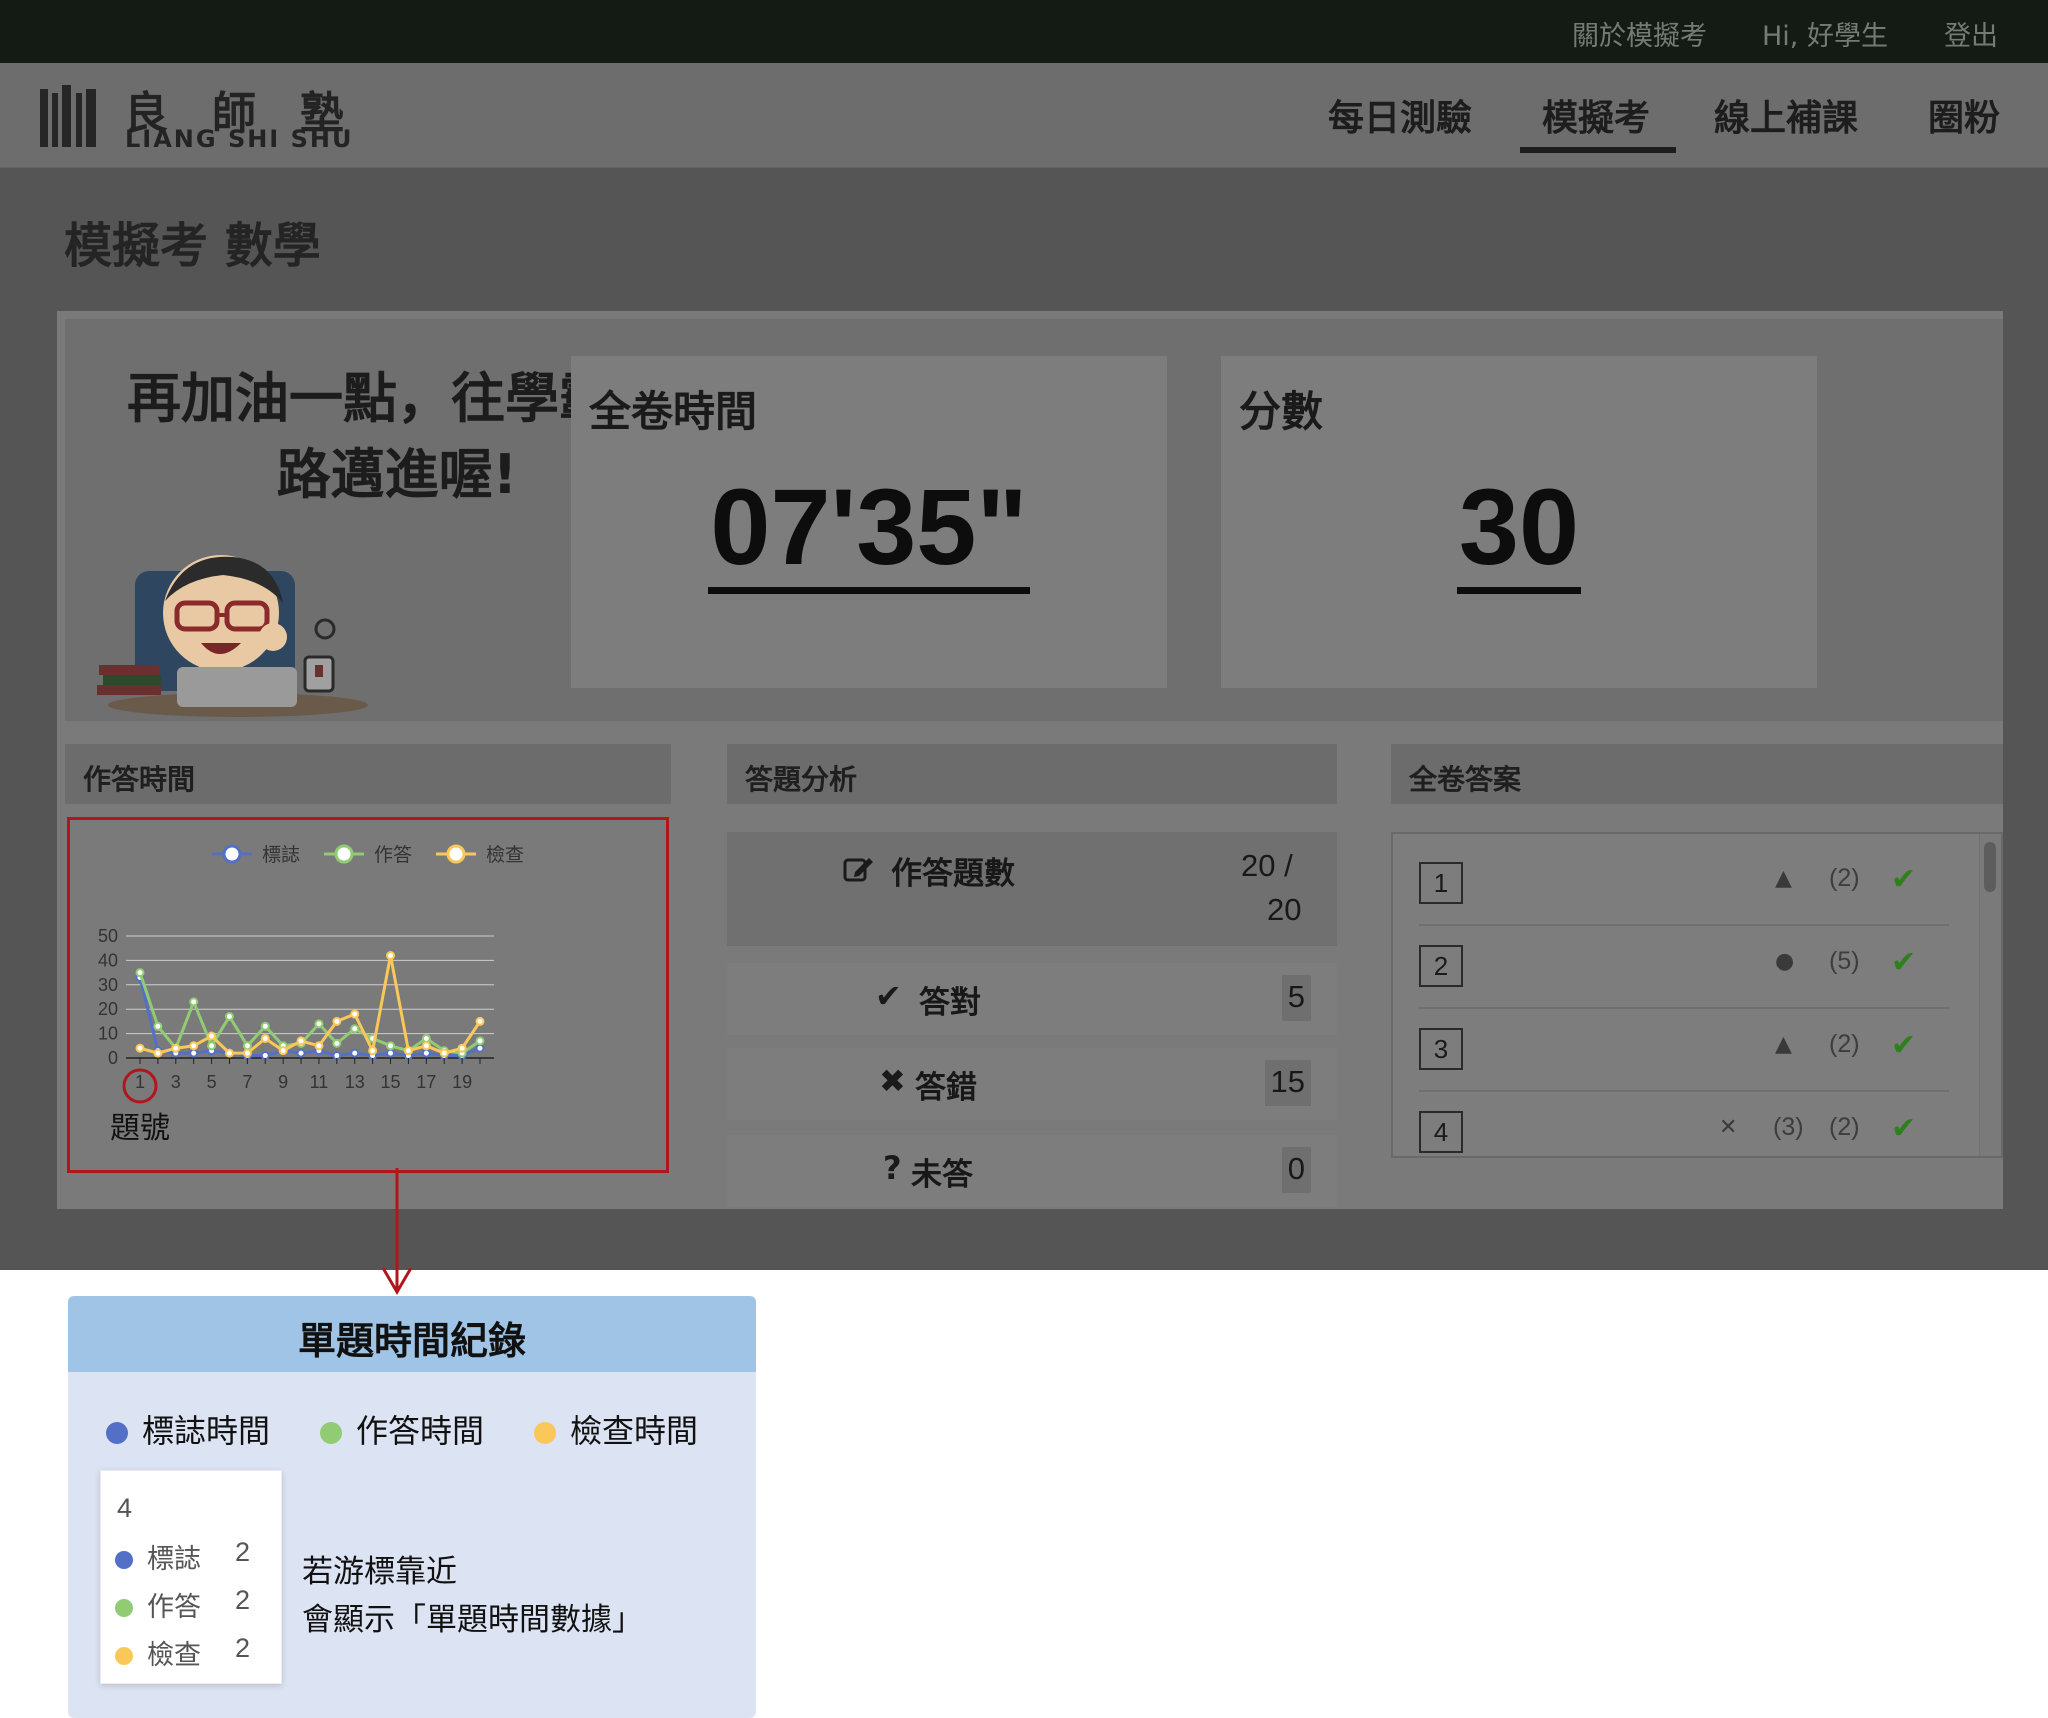 Image resolution: width=2048 pixels, height=1718 pixels. What do you see at coordinates (1990, 995) in the screenshot?
I see `answer-list-scrollbar` at bounding box center [1990, 995].